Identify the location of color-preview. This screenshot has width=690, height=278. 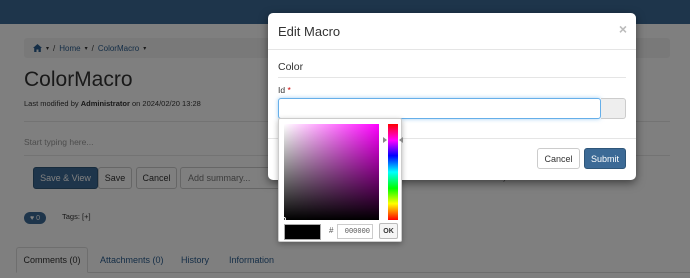
(302, 232).